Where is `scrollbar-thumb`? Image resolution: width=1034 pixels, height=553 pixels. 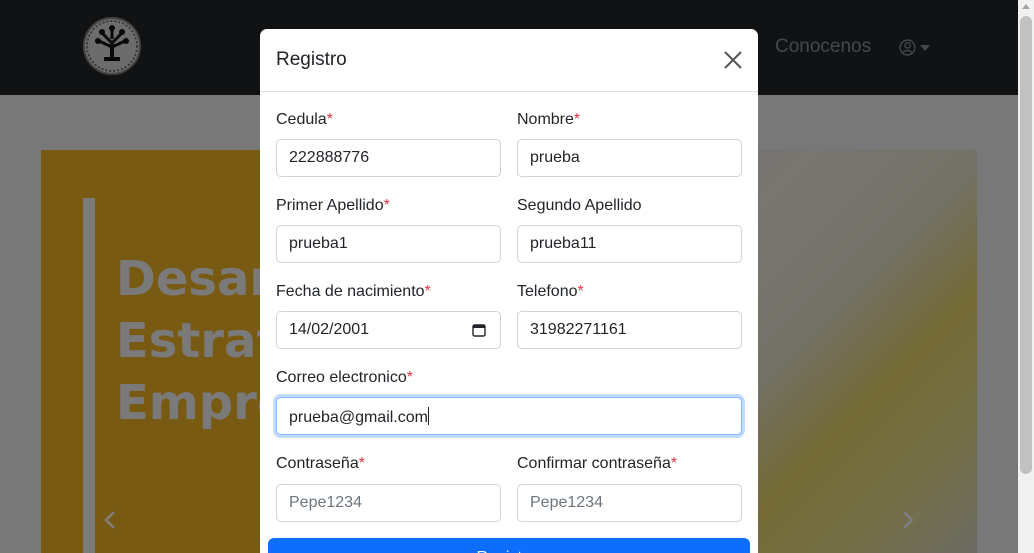 scrollbar-thumb is located at coordinates (1026, 245).